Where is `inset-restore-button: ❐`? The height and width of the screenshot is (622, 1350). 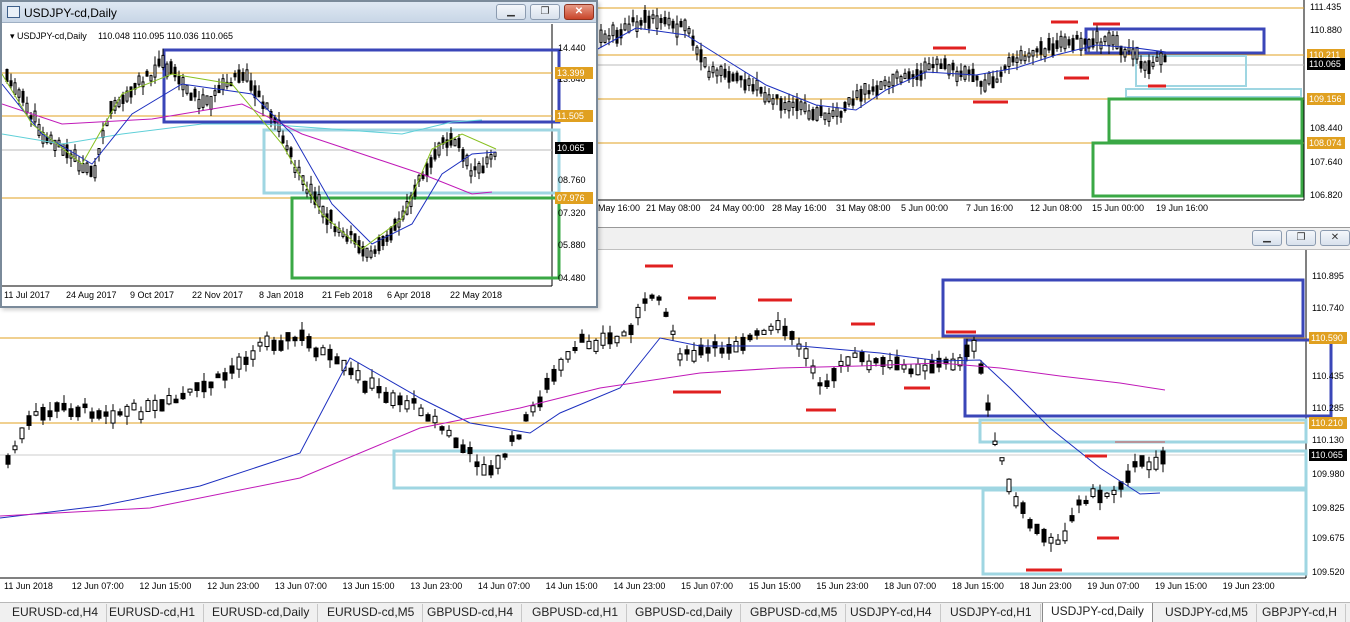 inset-restore-button: ❐ is located at coordinates (545, 12).